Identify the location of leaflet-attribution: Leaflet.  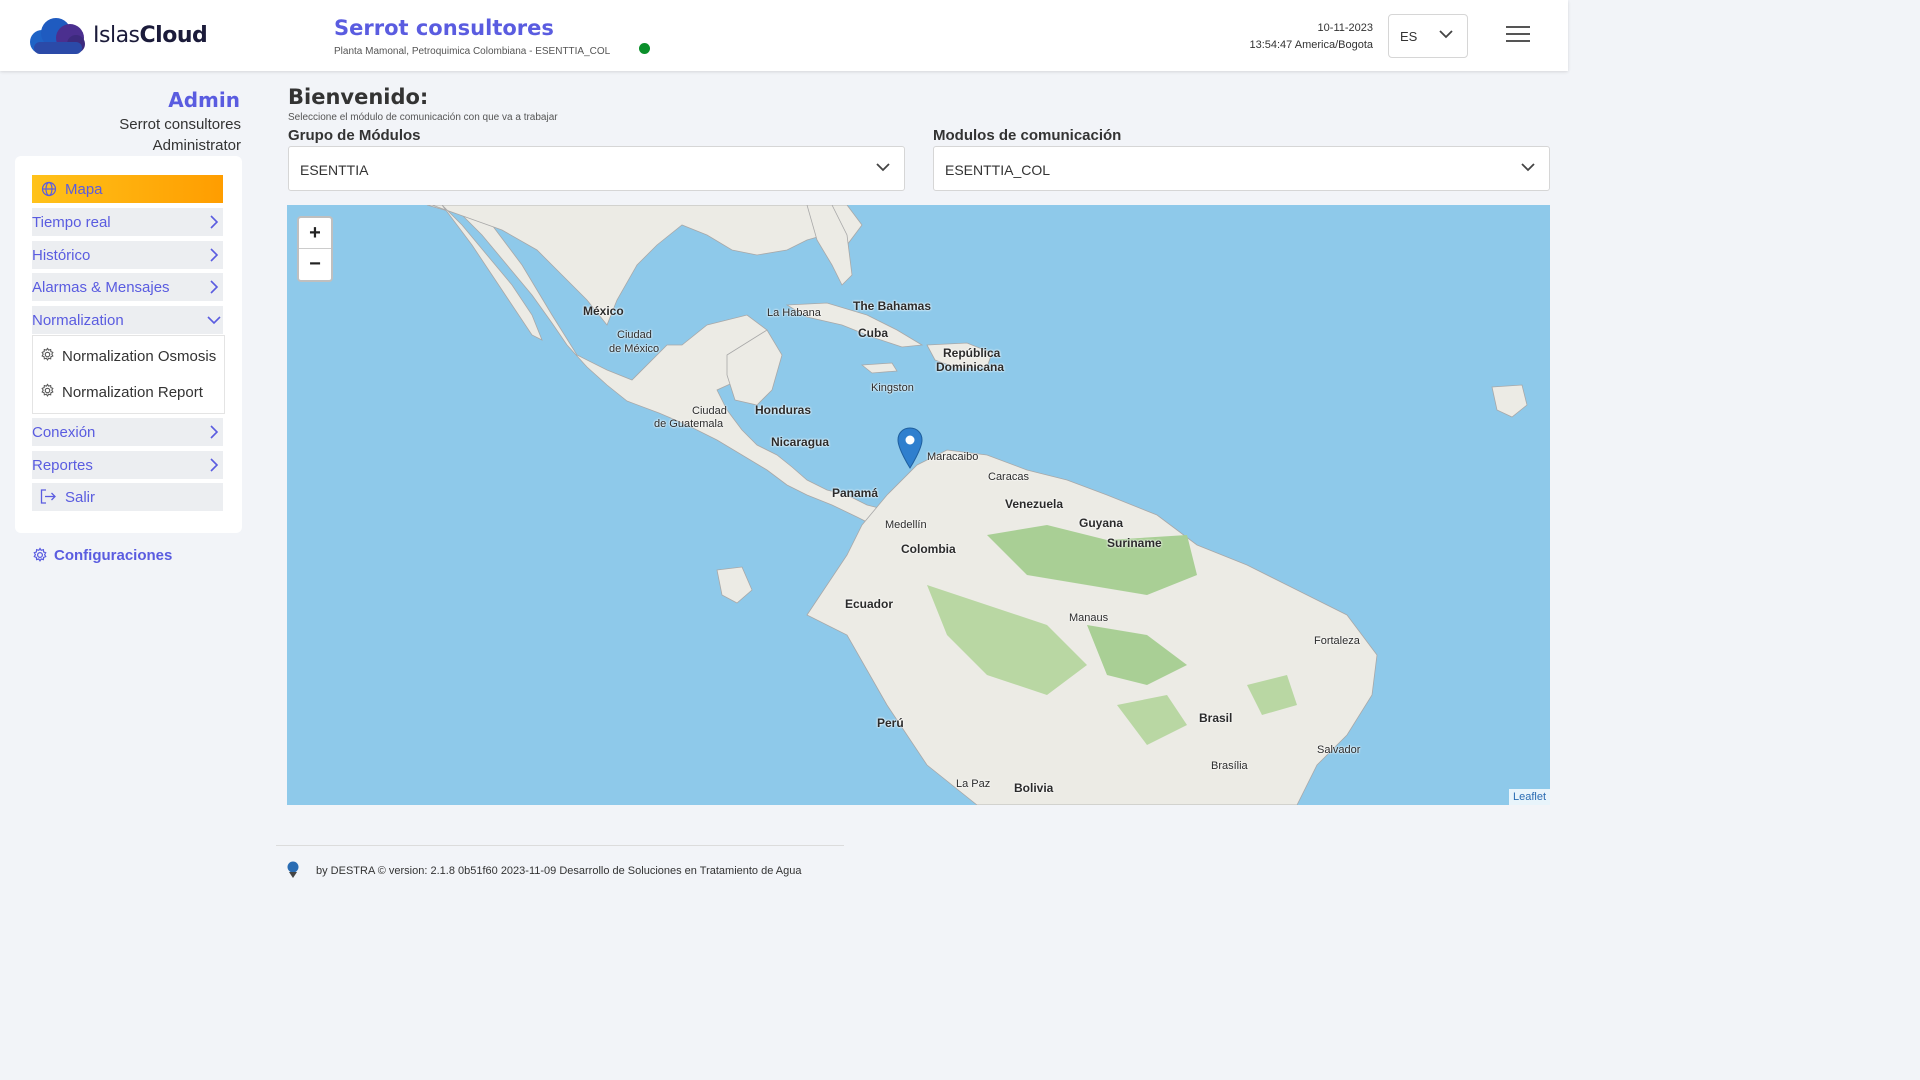
(1529, 797).